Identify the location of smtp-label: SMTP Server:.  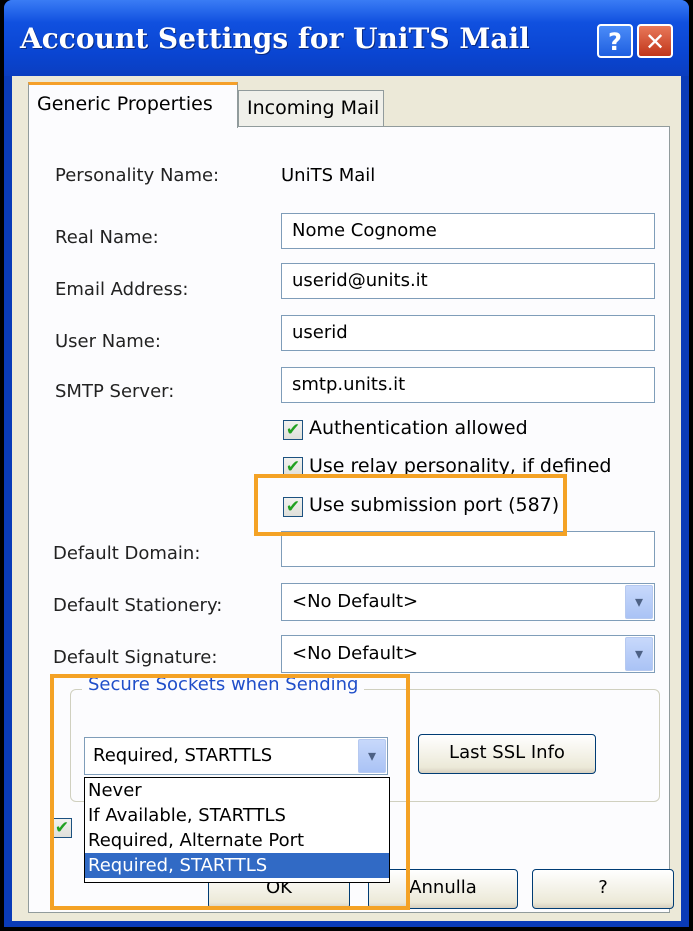
(115, 391).